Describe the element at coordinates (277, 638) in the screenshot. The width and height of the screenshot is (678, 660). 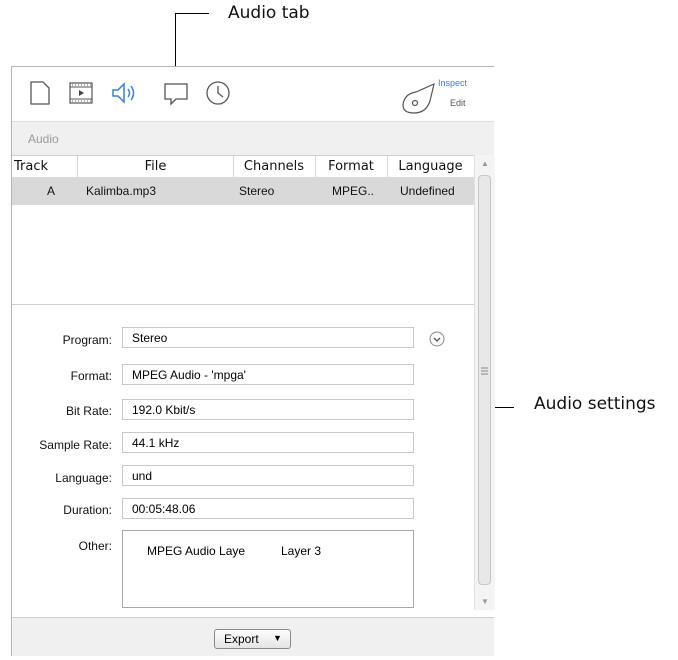
I see `dropdown-arrow-icon: ▼` at that location.